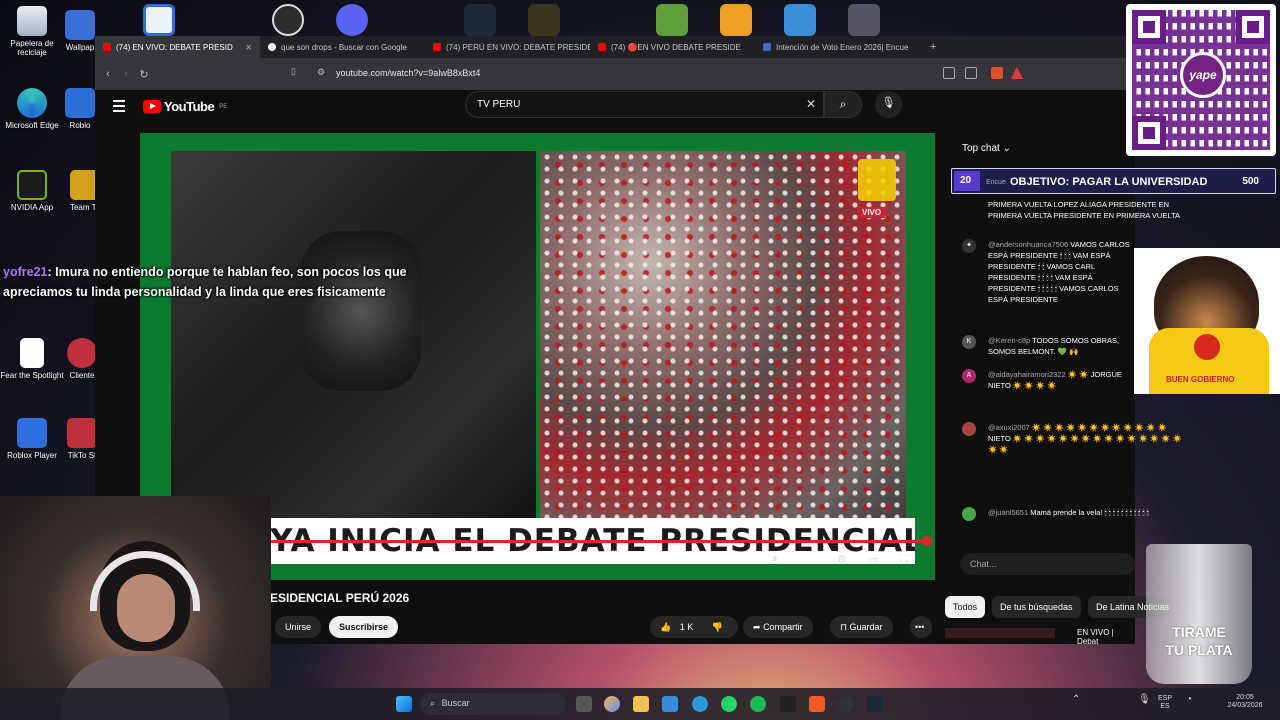 The image size is (1280, 720). Describe the element at coordinates (1037, 636) in the screenshot. I see `next-video-item: EN VIVO | Debat` at that location.